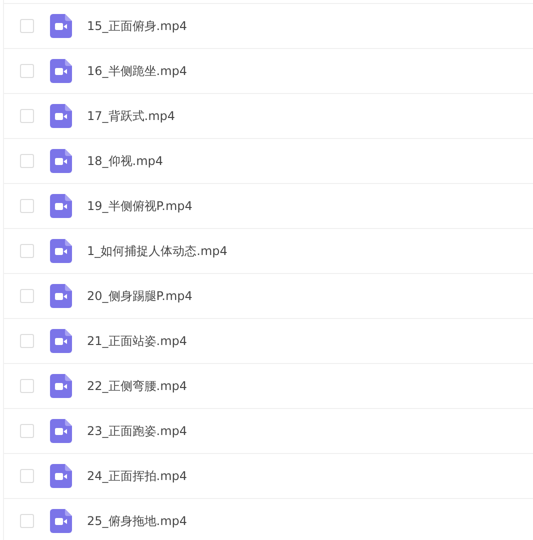 The height and width of the screenshot is (540, 533). What do you see at coordinates (137, 476) in the screenshot?
I see `file-name: 24_正面挥拍.mp4` at bounding box center [137, 476].